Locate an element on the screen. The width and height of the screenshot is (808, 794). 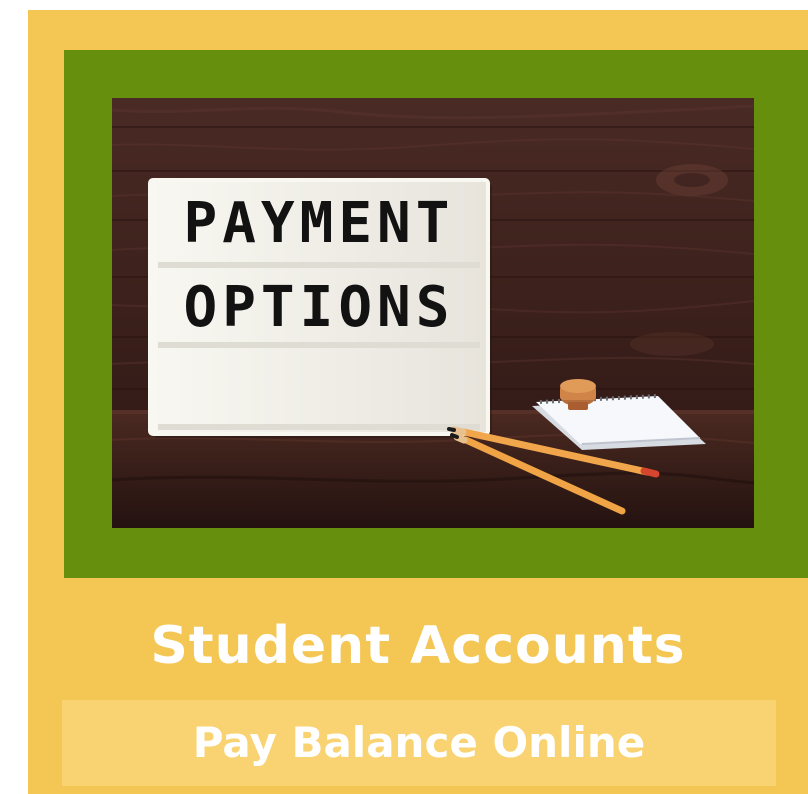
lightbox-line-1: PAYMENT is located at coordinates (318, 223).